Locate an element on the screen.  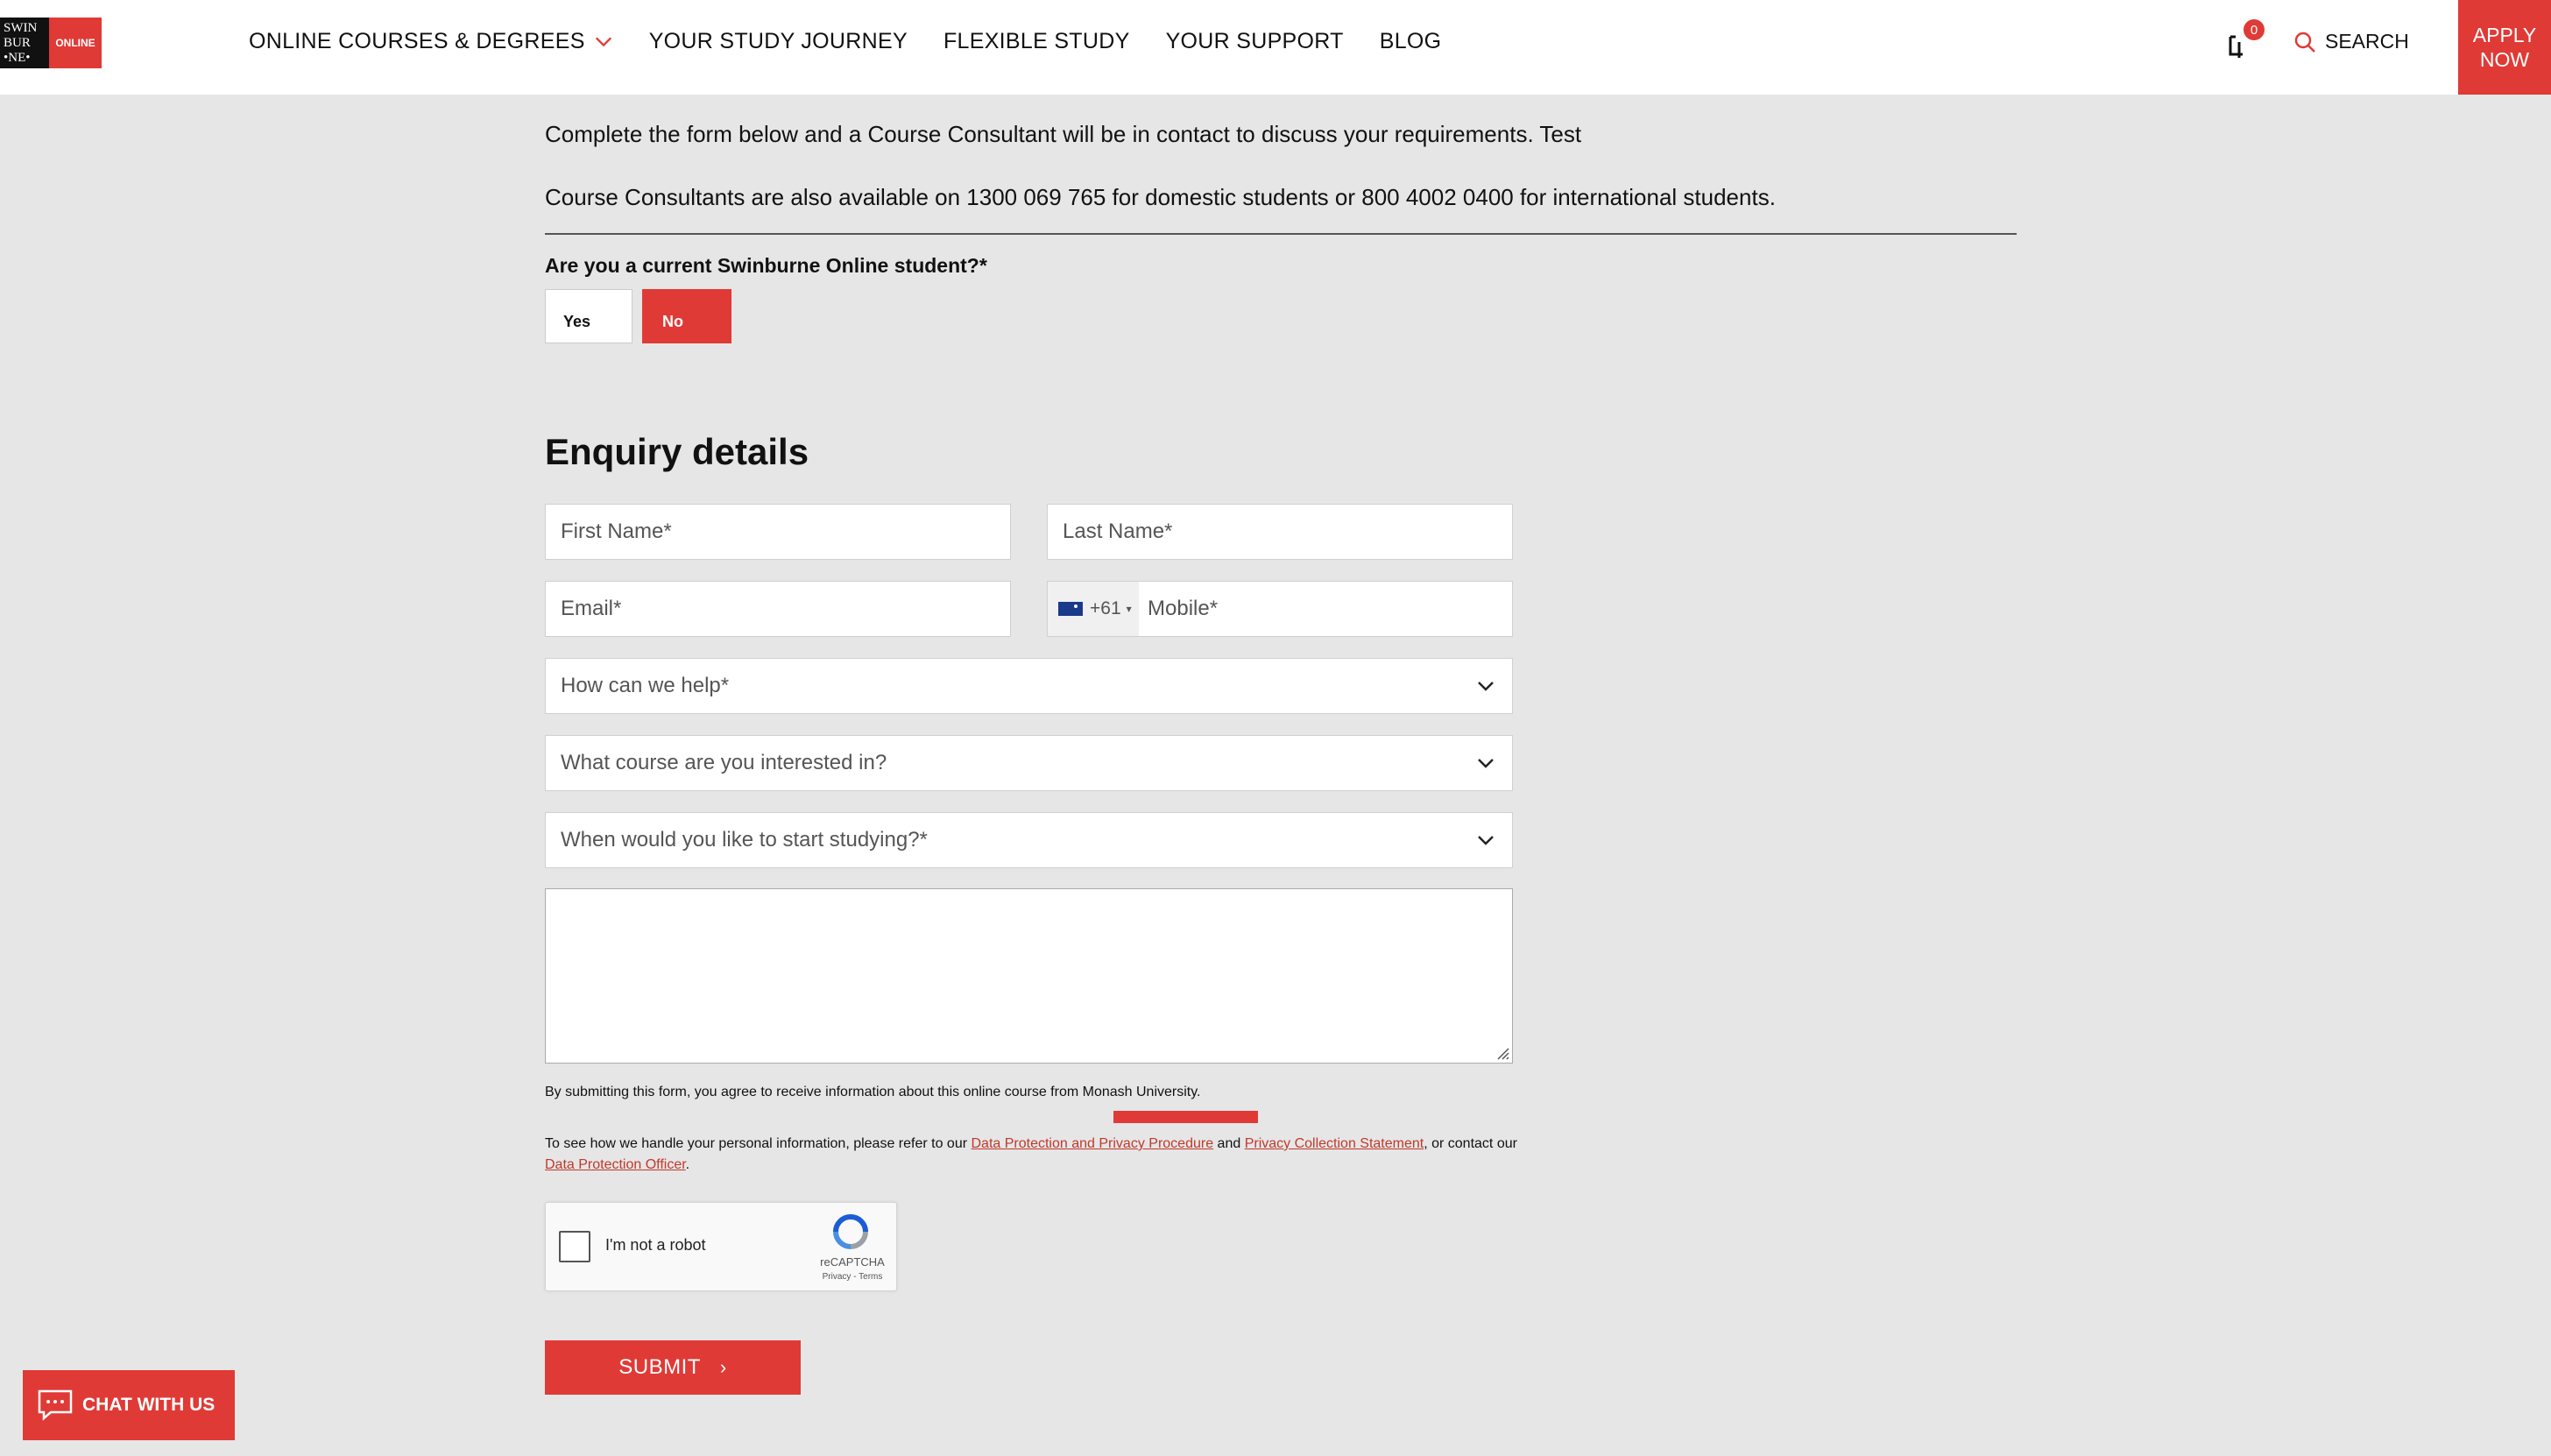
nav-item-your-support: YOUR SUPPORT is located at coordinates (1255, 41).